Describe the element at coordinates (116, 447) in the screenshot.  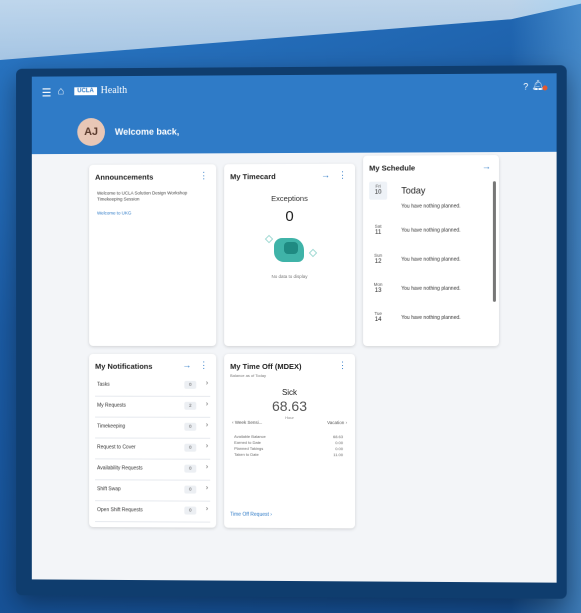
I see `notification-label: Request to Cover` at that location.